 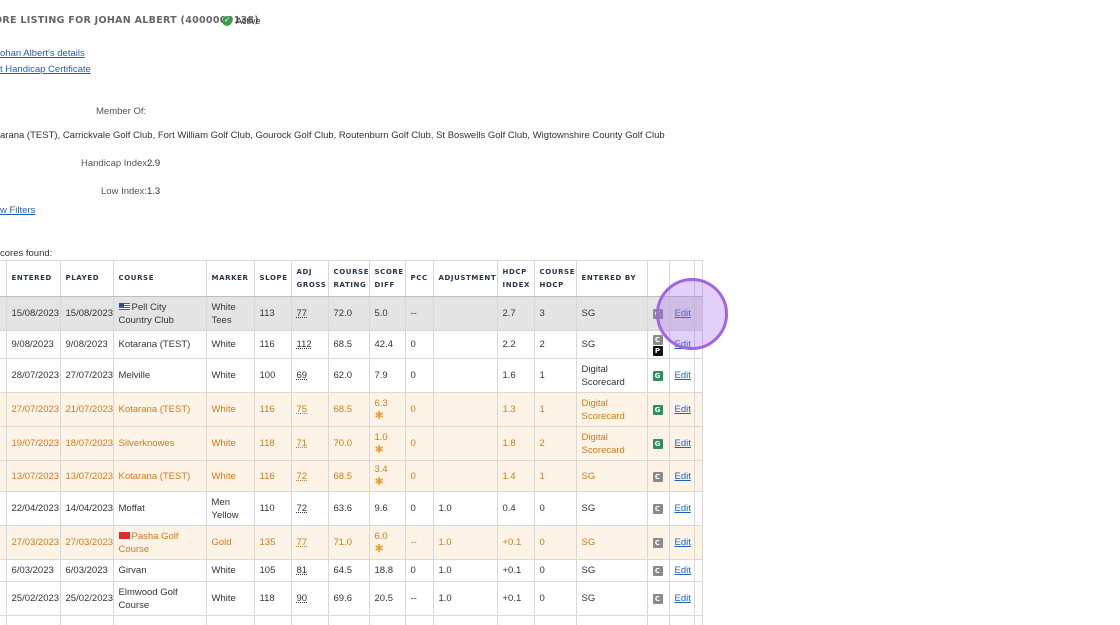 What do you see at coordinates (87, 598) in the screenshot?
I see `cell-played: 25/02/2023` at bounding box center [87, 598].